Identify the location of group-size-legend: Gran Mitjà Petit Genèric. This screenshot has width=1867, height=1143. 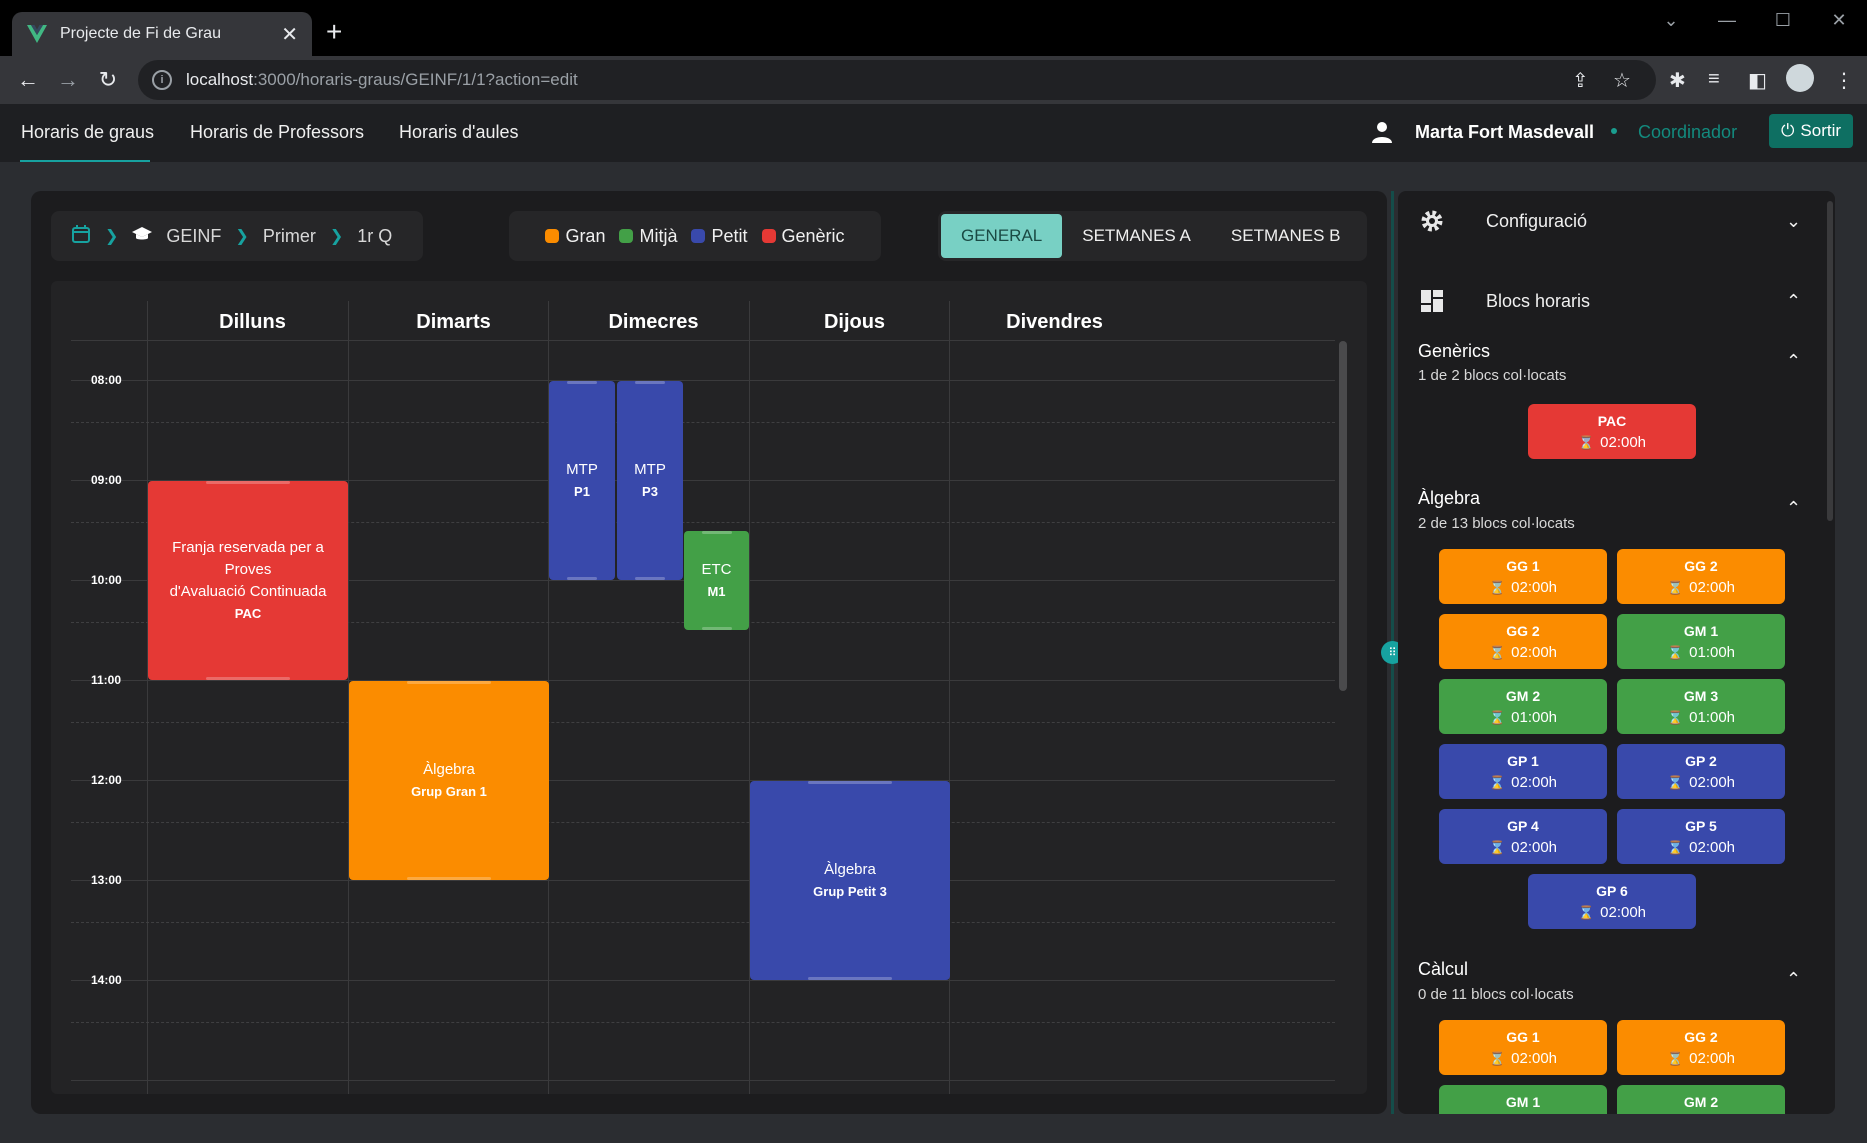
(695, 236).